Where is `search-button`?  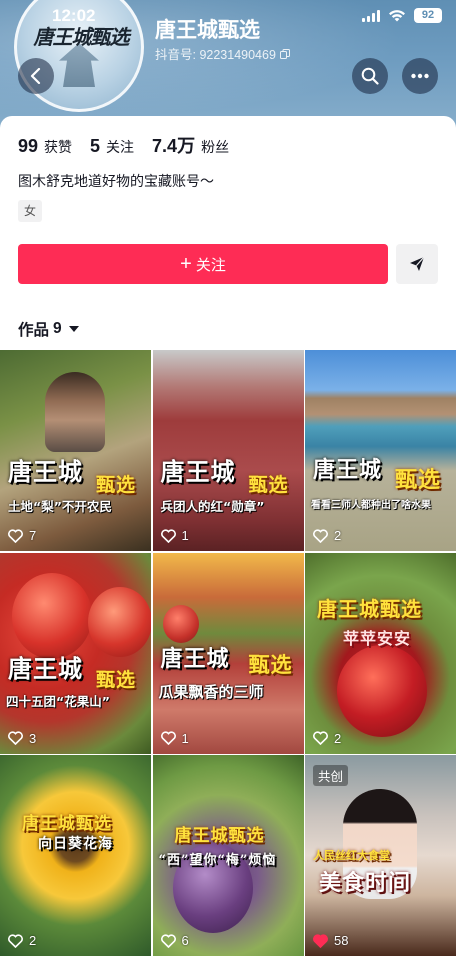
search-button is located at coordinates (370, 76).